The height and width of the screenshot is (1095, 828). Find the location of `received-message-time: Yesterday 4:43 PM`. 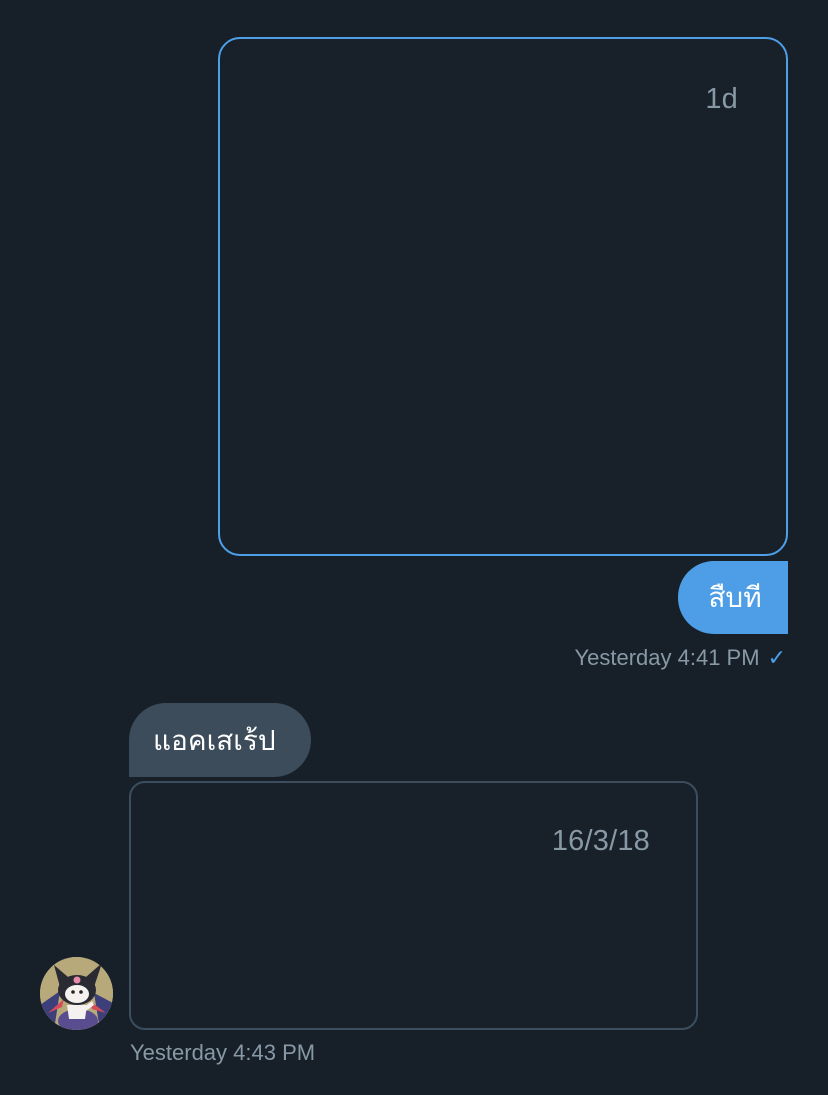

received-message-time: Yesterday 4:43 PM is located at coordinates (223, 1052).